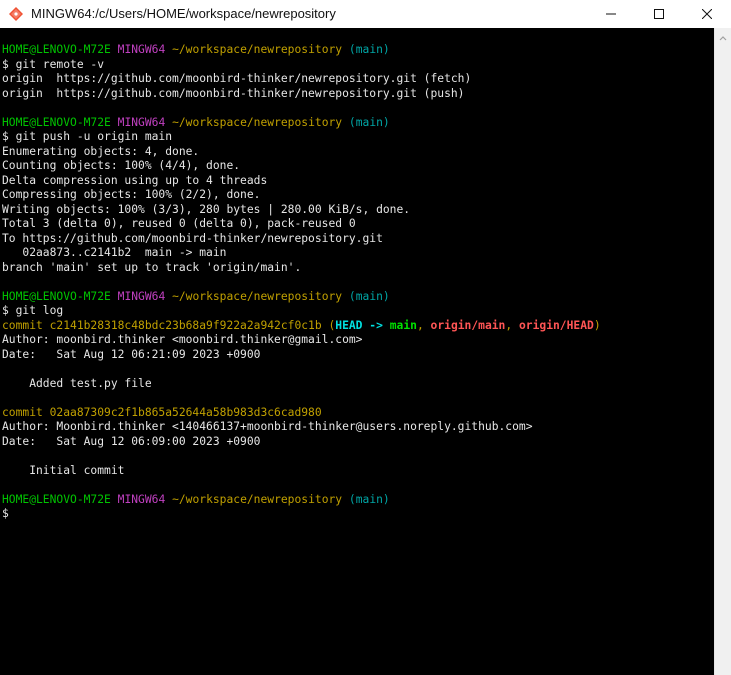 The image size is (731, 675). I want to click on close-button, so click(707, 14).